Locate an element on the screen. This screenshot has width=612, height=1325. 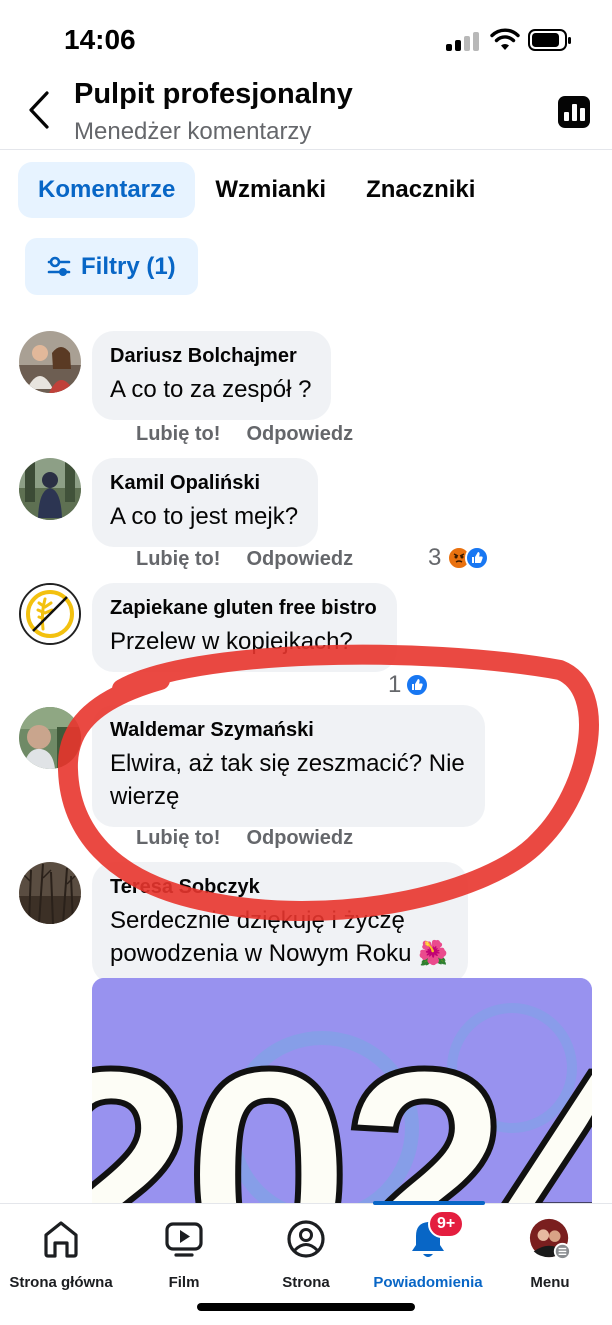
tab-comments: Komentarze is located at coordinates (107, 190).